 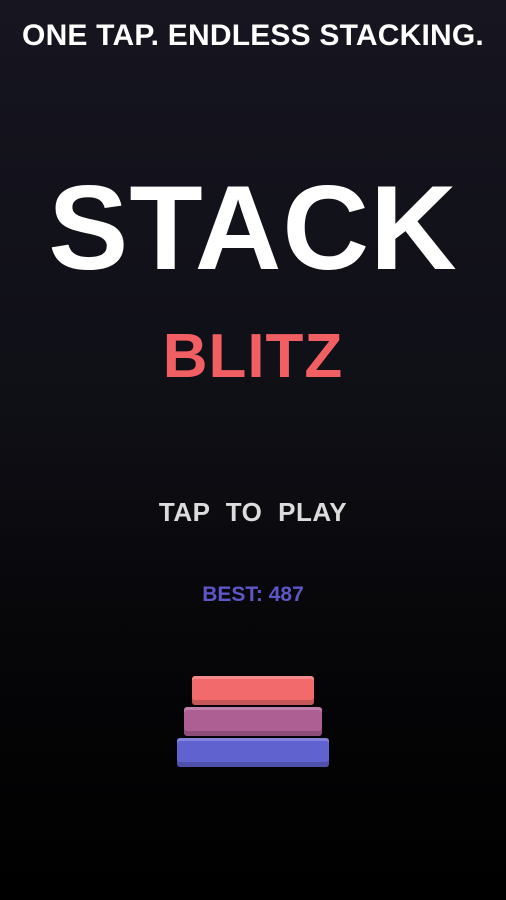 I want to click on stack-block-bottom, so click(x=253, y=752).